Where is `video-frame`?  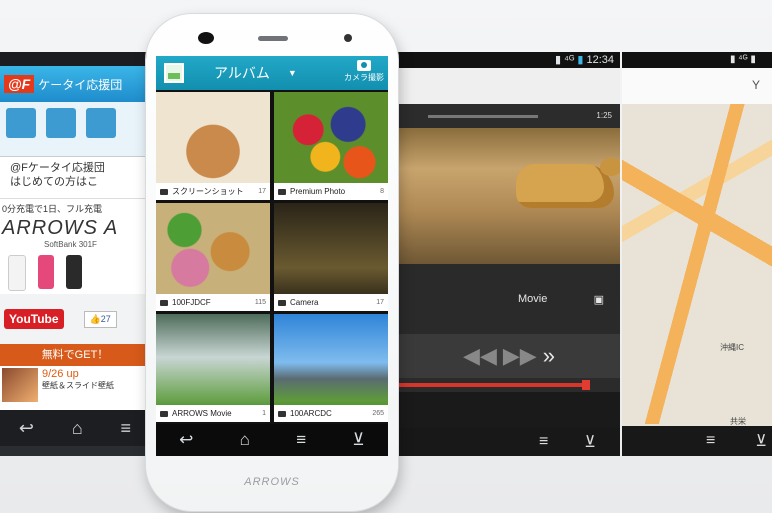 video-frame is located at coordinates (509, 196).